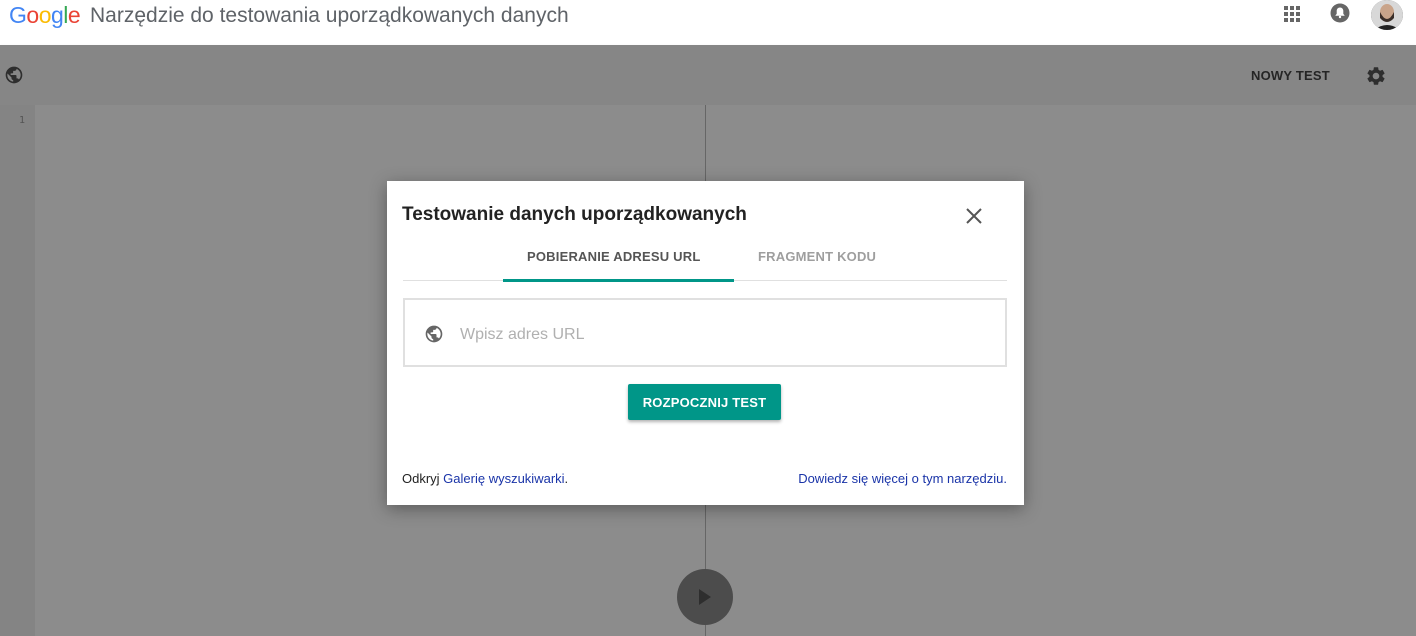 The height and width of the screenshot is (636, 1416). I want to click on start-test-button: ROZPOCZNIJ TEST, so click(704, 402).